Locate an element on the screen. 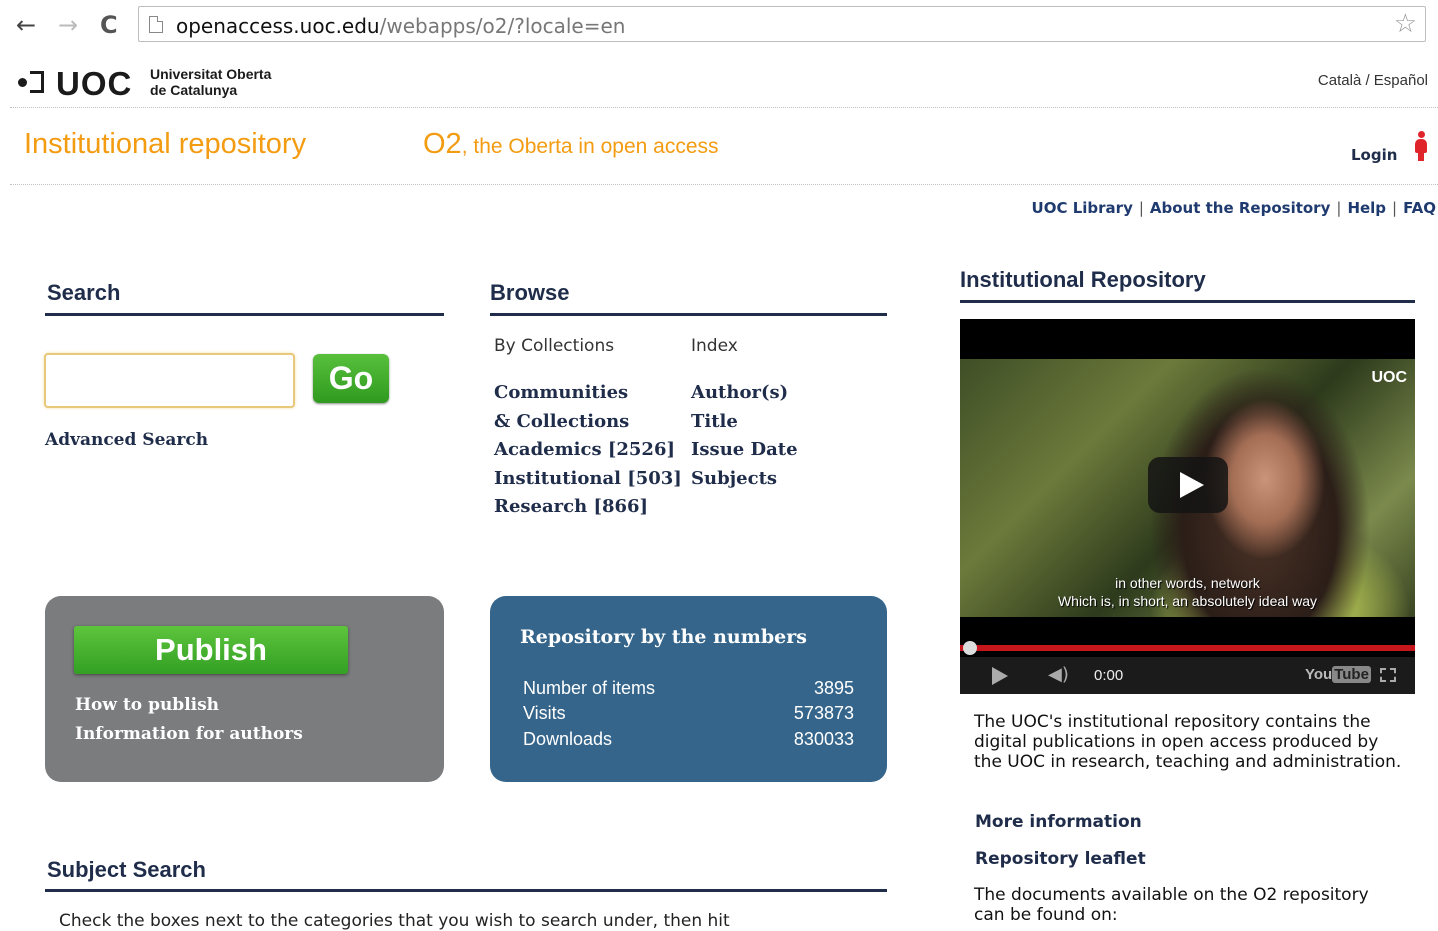 The image size is (1438, 931). publish-panel is located at coordinates (244, 689).